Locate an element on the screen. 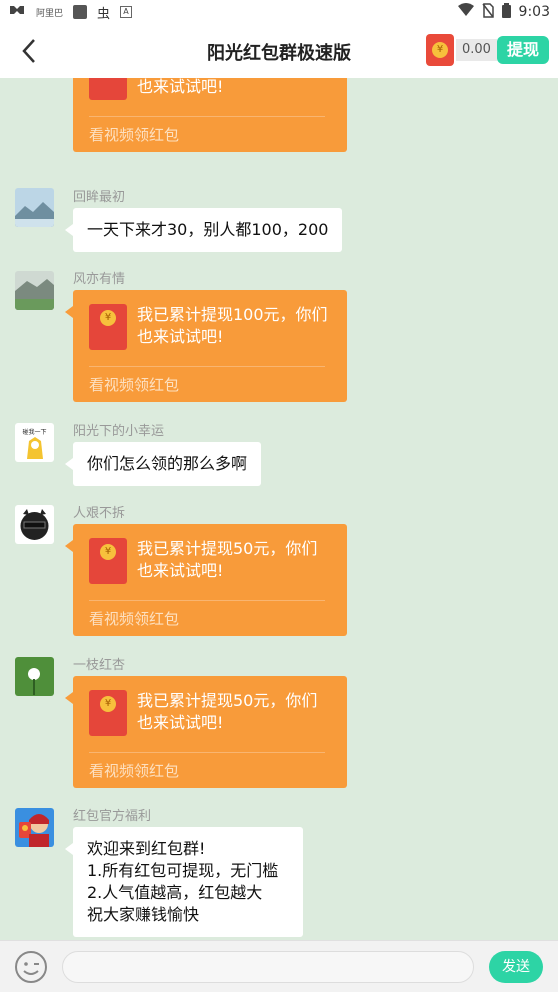 The height and width of the screenshot is (992, 558). wifi-icon is located at coordinates (465, 12).